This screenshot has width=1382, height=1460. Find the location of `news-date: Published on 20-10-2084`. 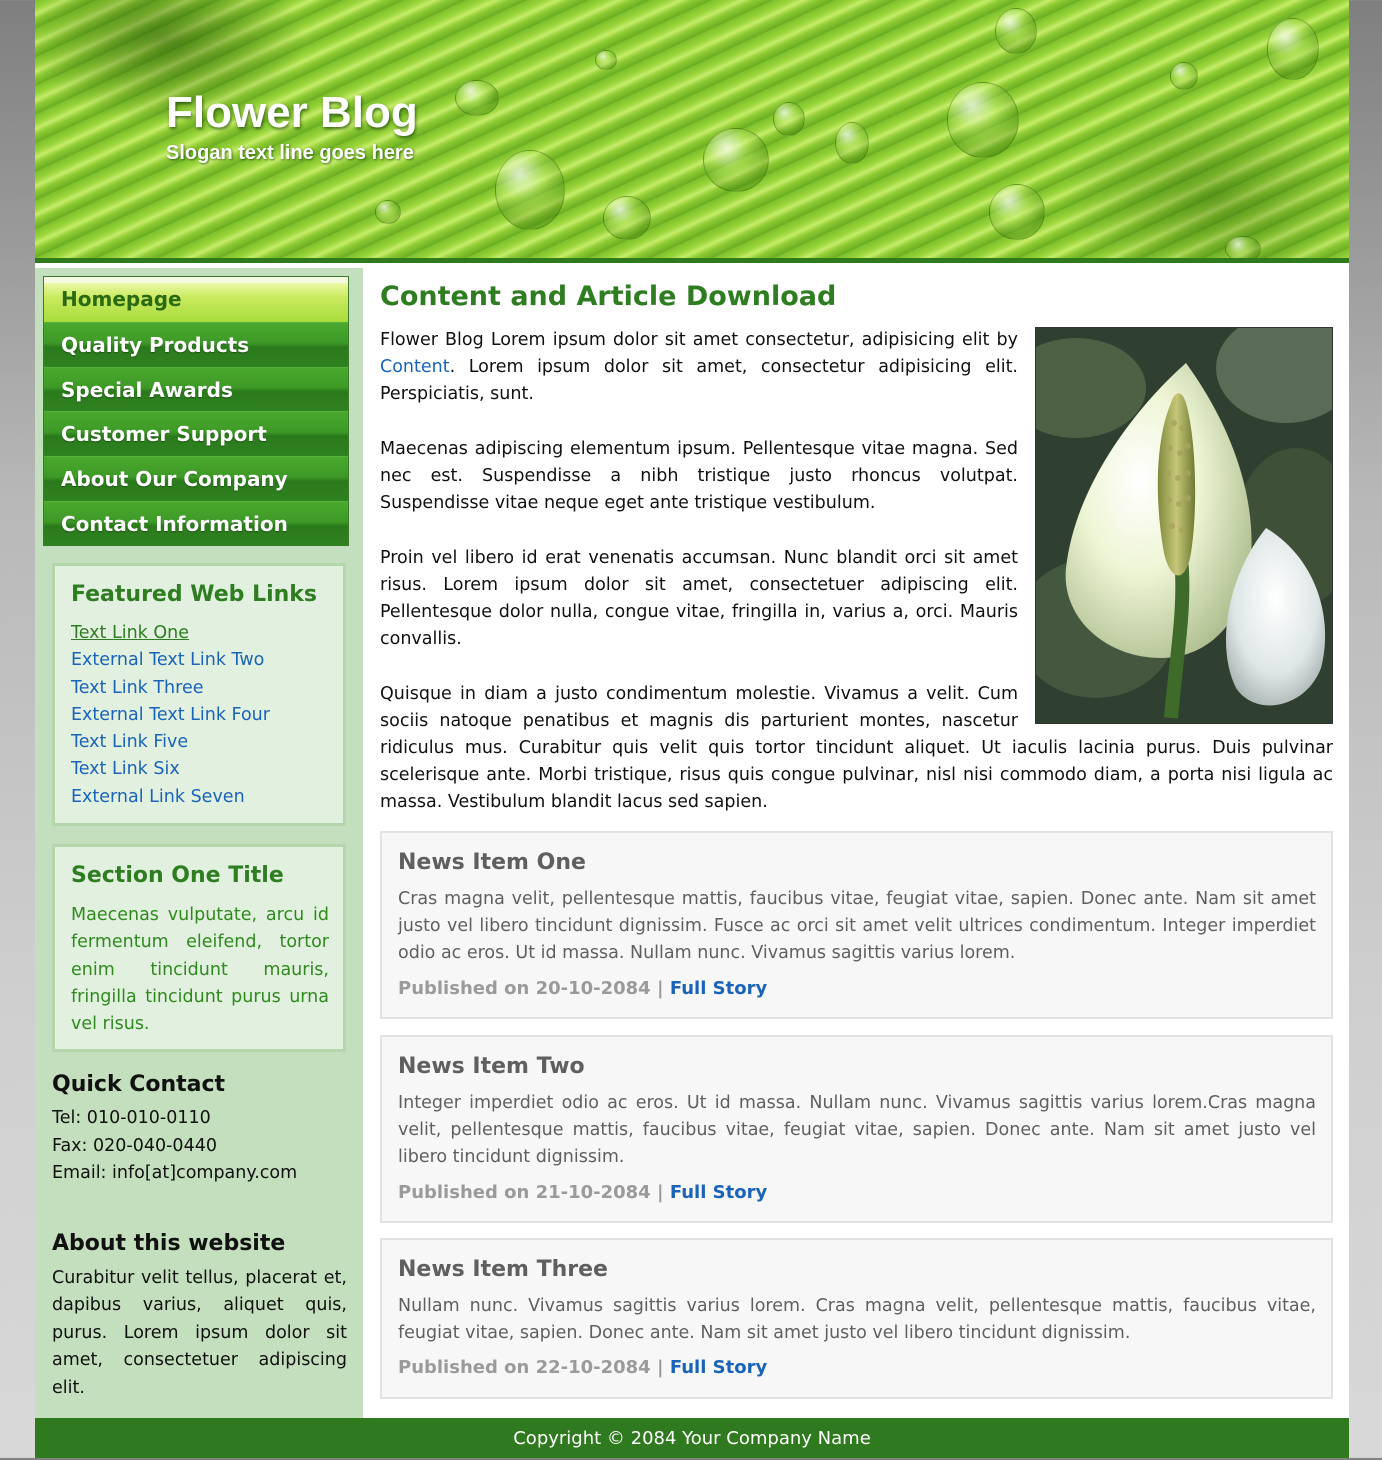

news-date: Published on 20-10-2084 is located at coordinates (524, 988).